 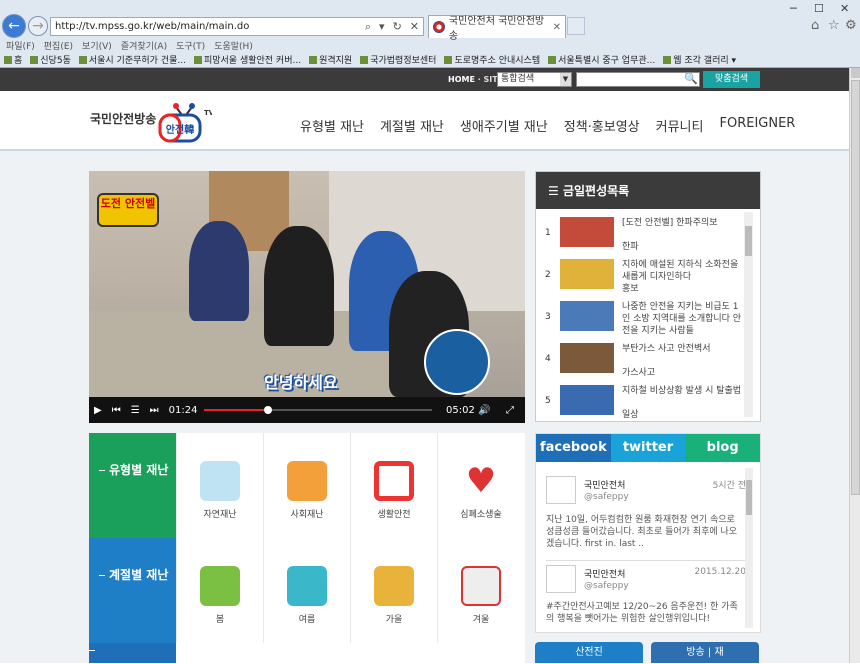 What do you see at coordinates (815, 25) in the screenshot?
I see `home-icon: ⌂` at bounding box center [815, 25].